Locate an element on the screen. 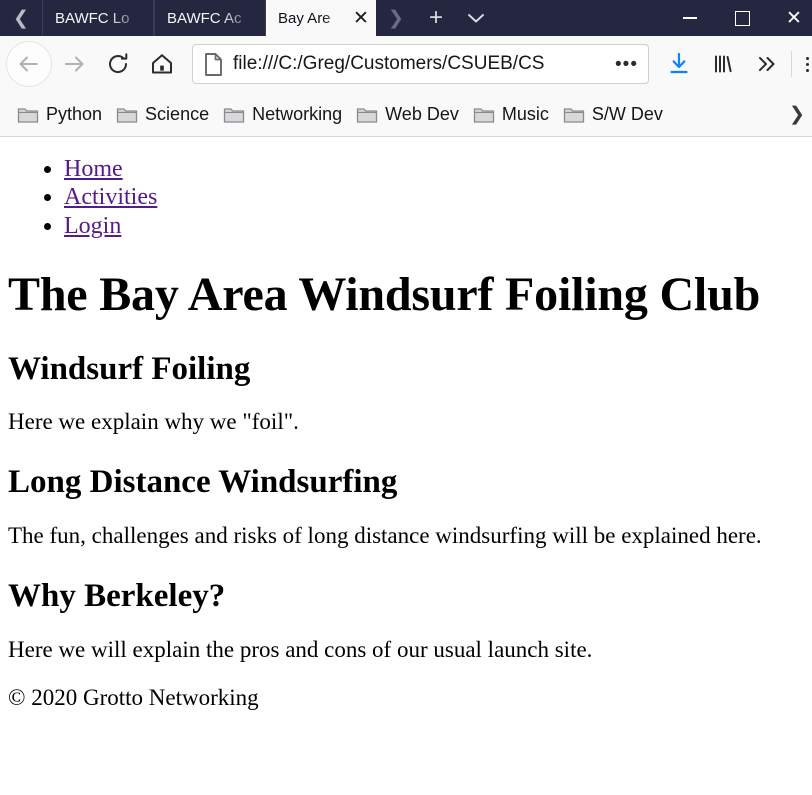  bookmark-label: Music is located at coordinates (525, 113).